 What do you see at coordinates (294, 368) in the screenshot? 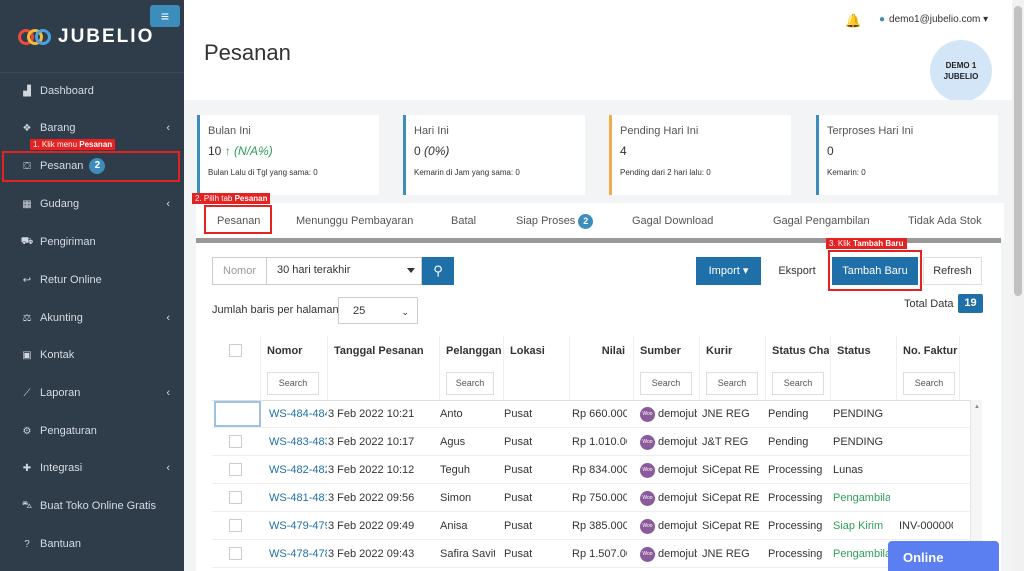
I see `column-header: Nomor Search` at bounding box center [294, 368].